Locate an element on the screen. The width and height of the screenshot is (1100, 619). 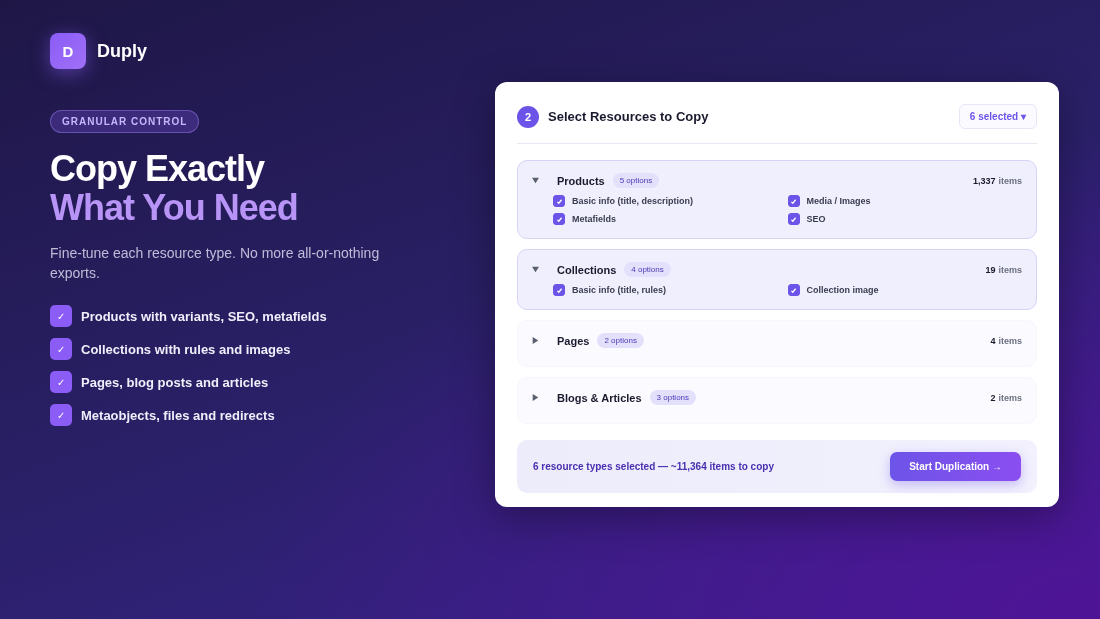
resource-name: Blogs & Articles is located at coordinates (599, 397).